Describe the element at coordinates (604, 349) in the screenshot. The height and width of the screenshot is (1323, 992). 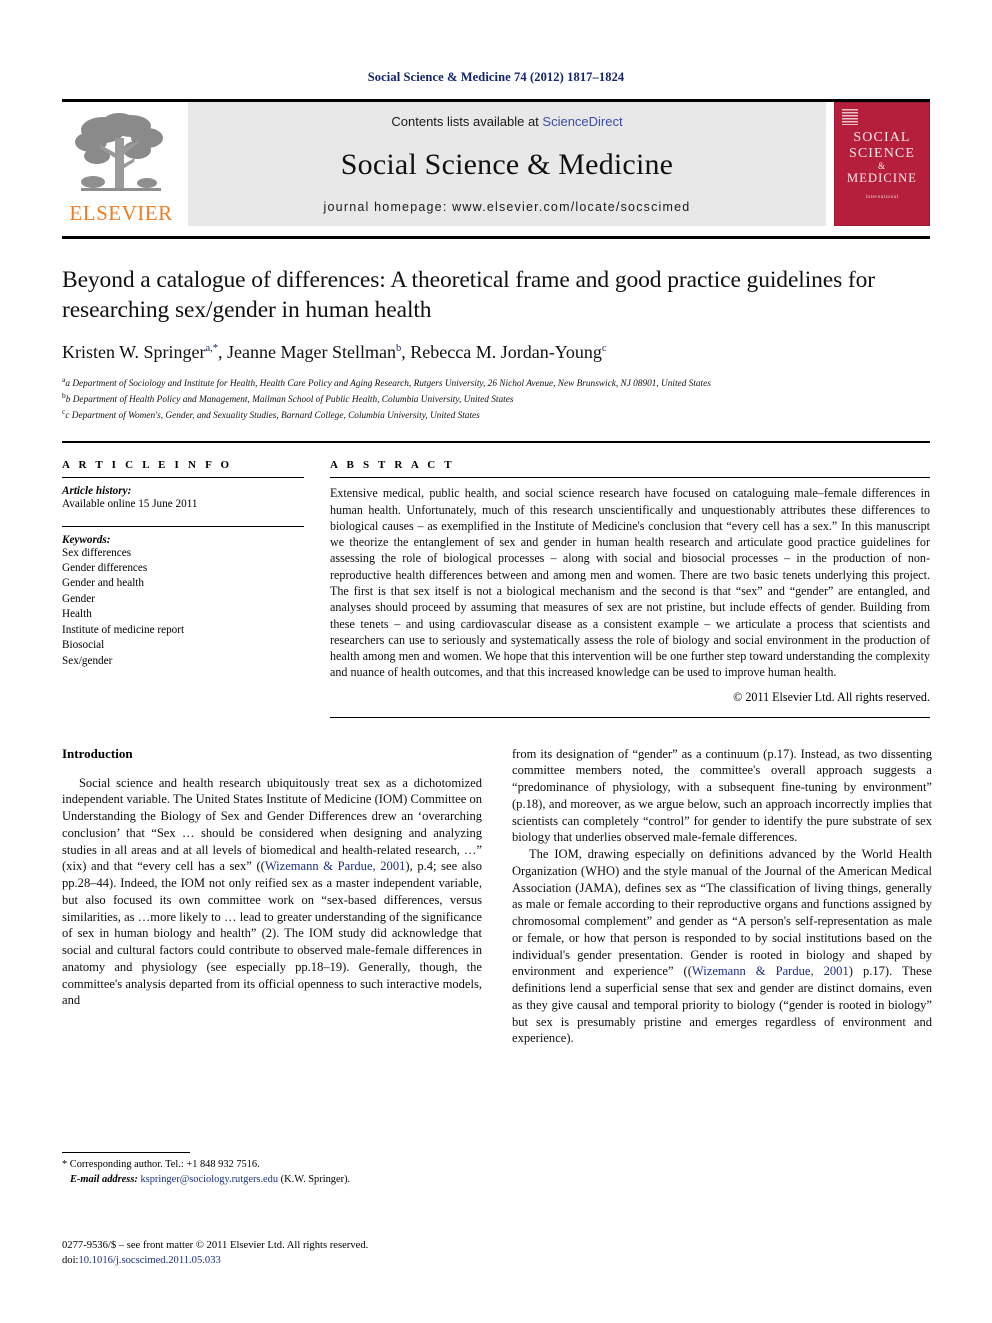
I see `author-3-affil-marker: c` at that location.